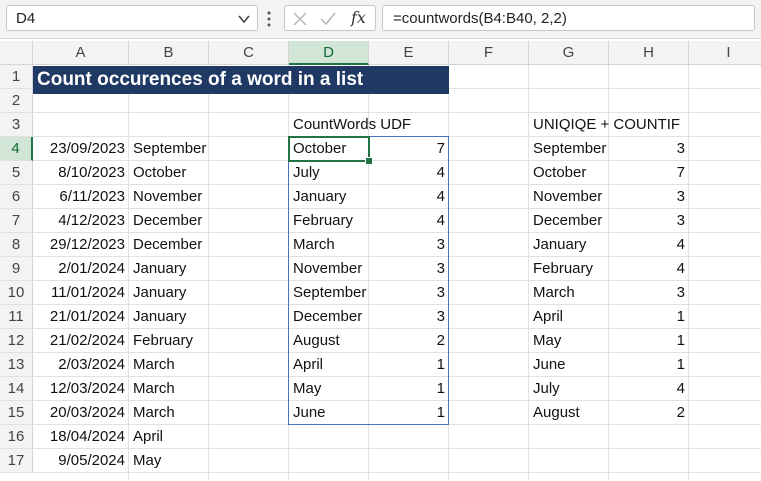 Image resolution: width=761 pixels, height=481 pixels. I want to click on udf-word-cell: January, so click(329, 197).